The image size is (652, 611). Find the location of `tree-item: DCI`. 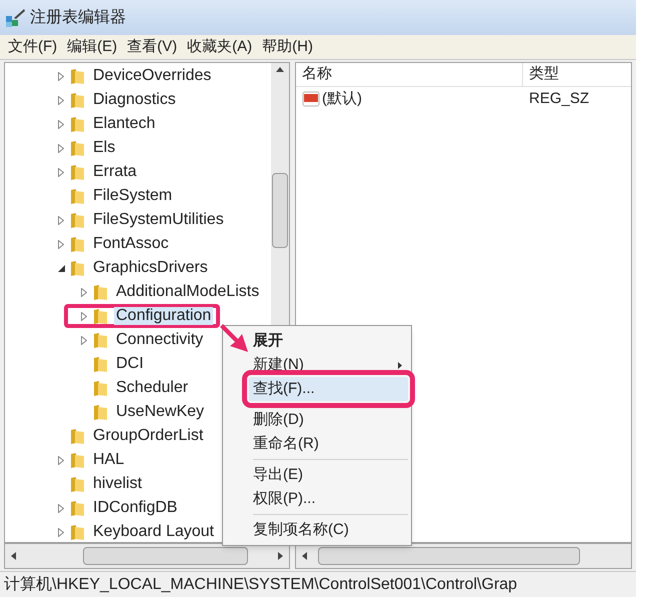

tree-item: DCI is located at coordinates (130, 364).